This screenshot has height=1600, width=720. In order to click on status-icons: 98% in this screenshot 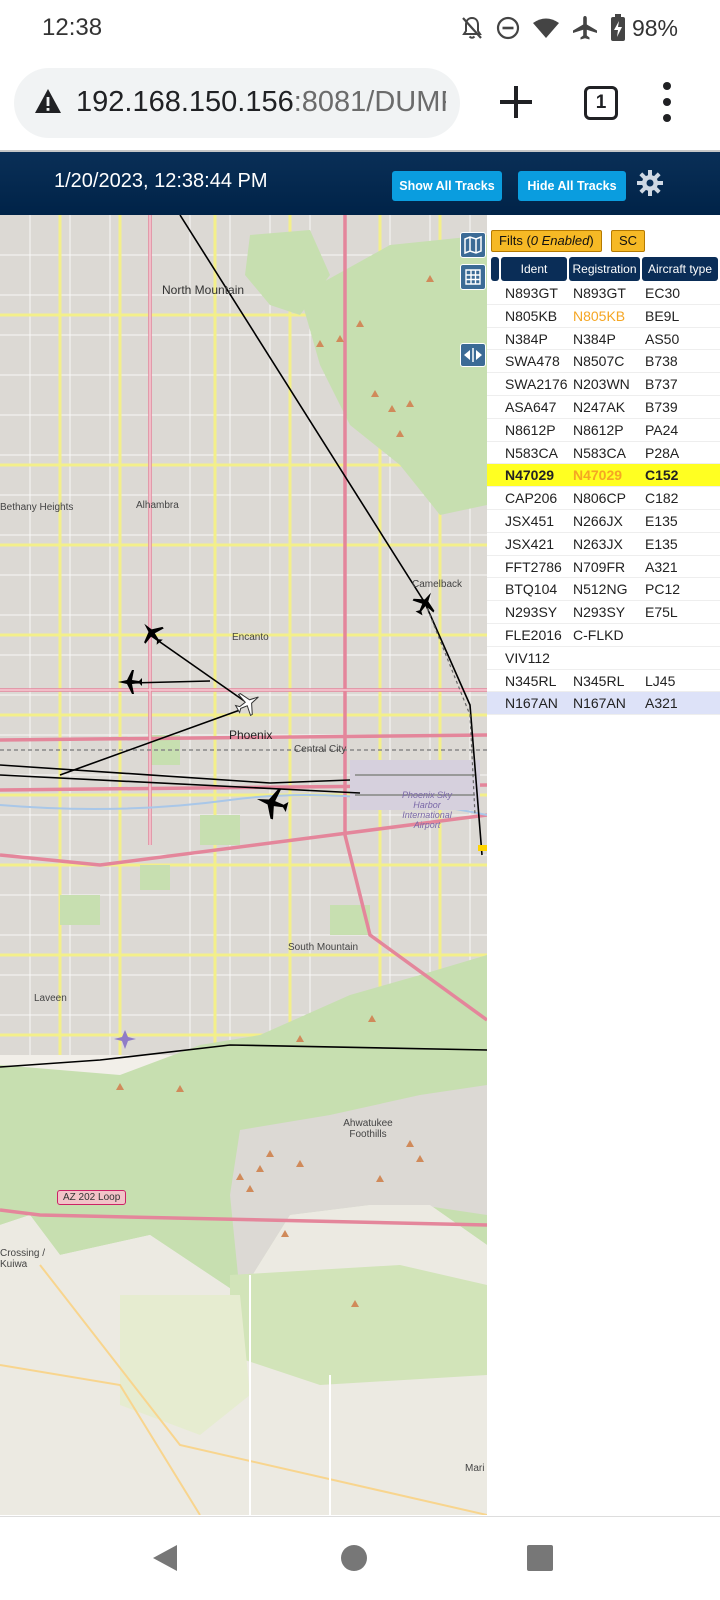, I will do `click(569, 28)`.